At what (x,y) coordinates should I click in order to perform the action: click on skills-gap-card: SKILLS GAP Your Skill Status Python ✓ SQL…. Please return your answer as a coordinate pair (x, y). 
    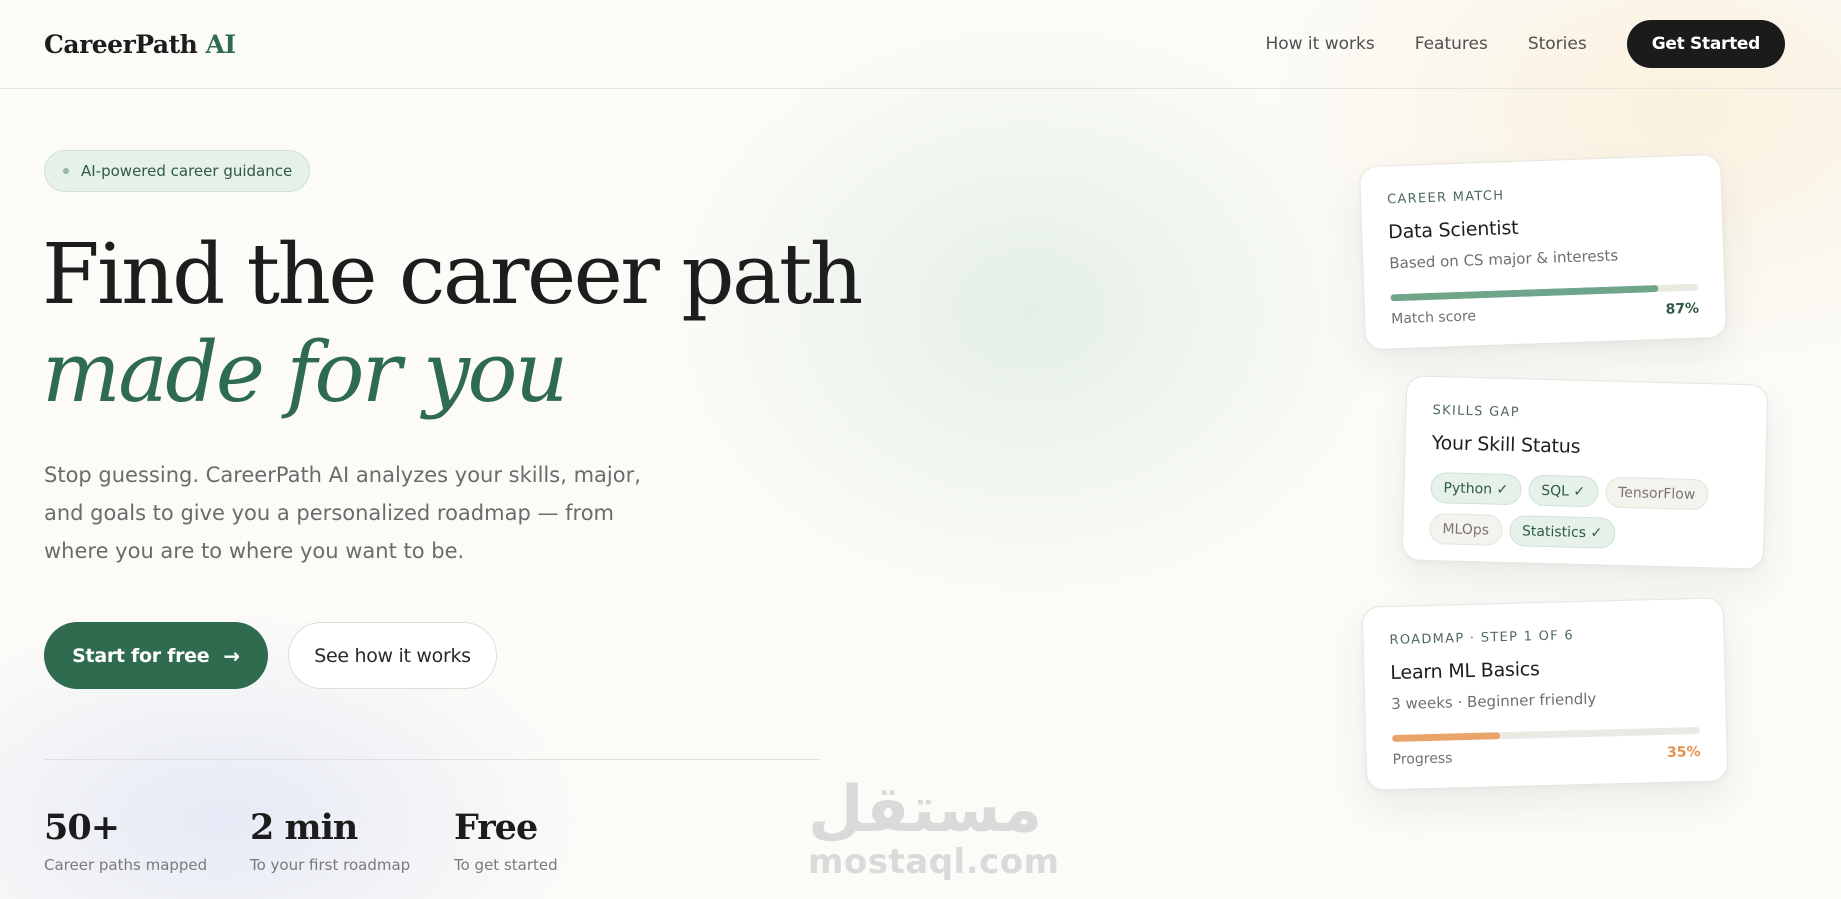
    Looking at the image, I should click on (1585, 472).